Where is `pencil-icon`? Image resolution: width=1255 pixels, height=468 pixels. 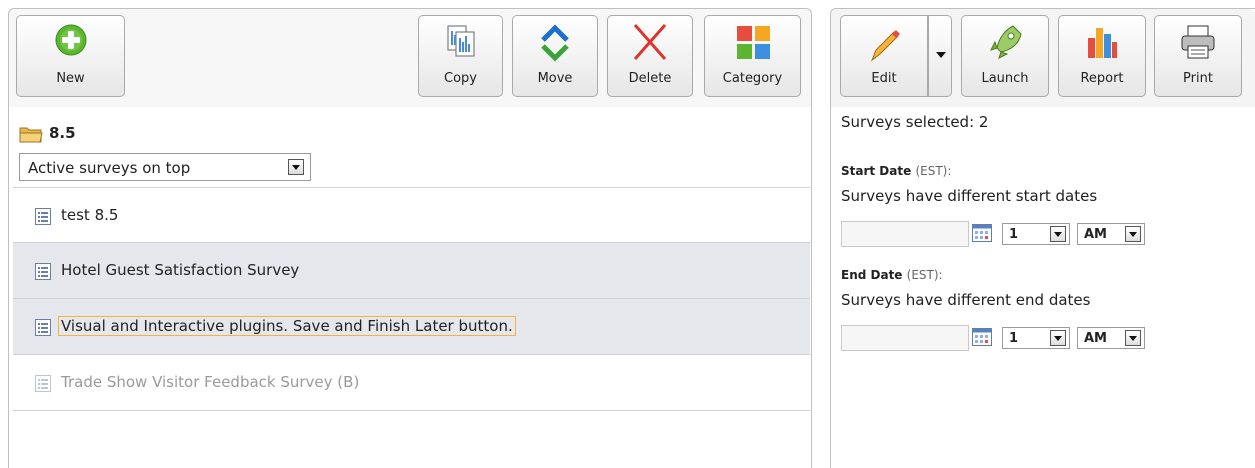
pencil-icon is located at coordinates (885, 46).